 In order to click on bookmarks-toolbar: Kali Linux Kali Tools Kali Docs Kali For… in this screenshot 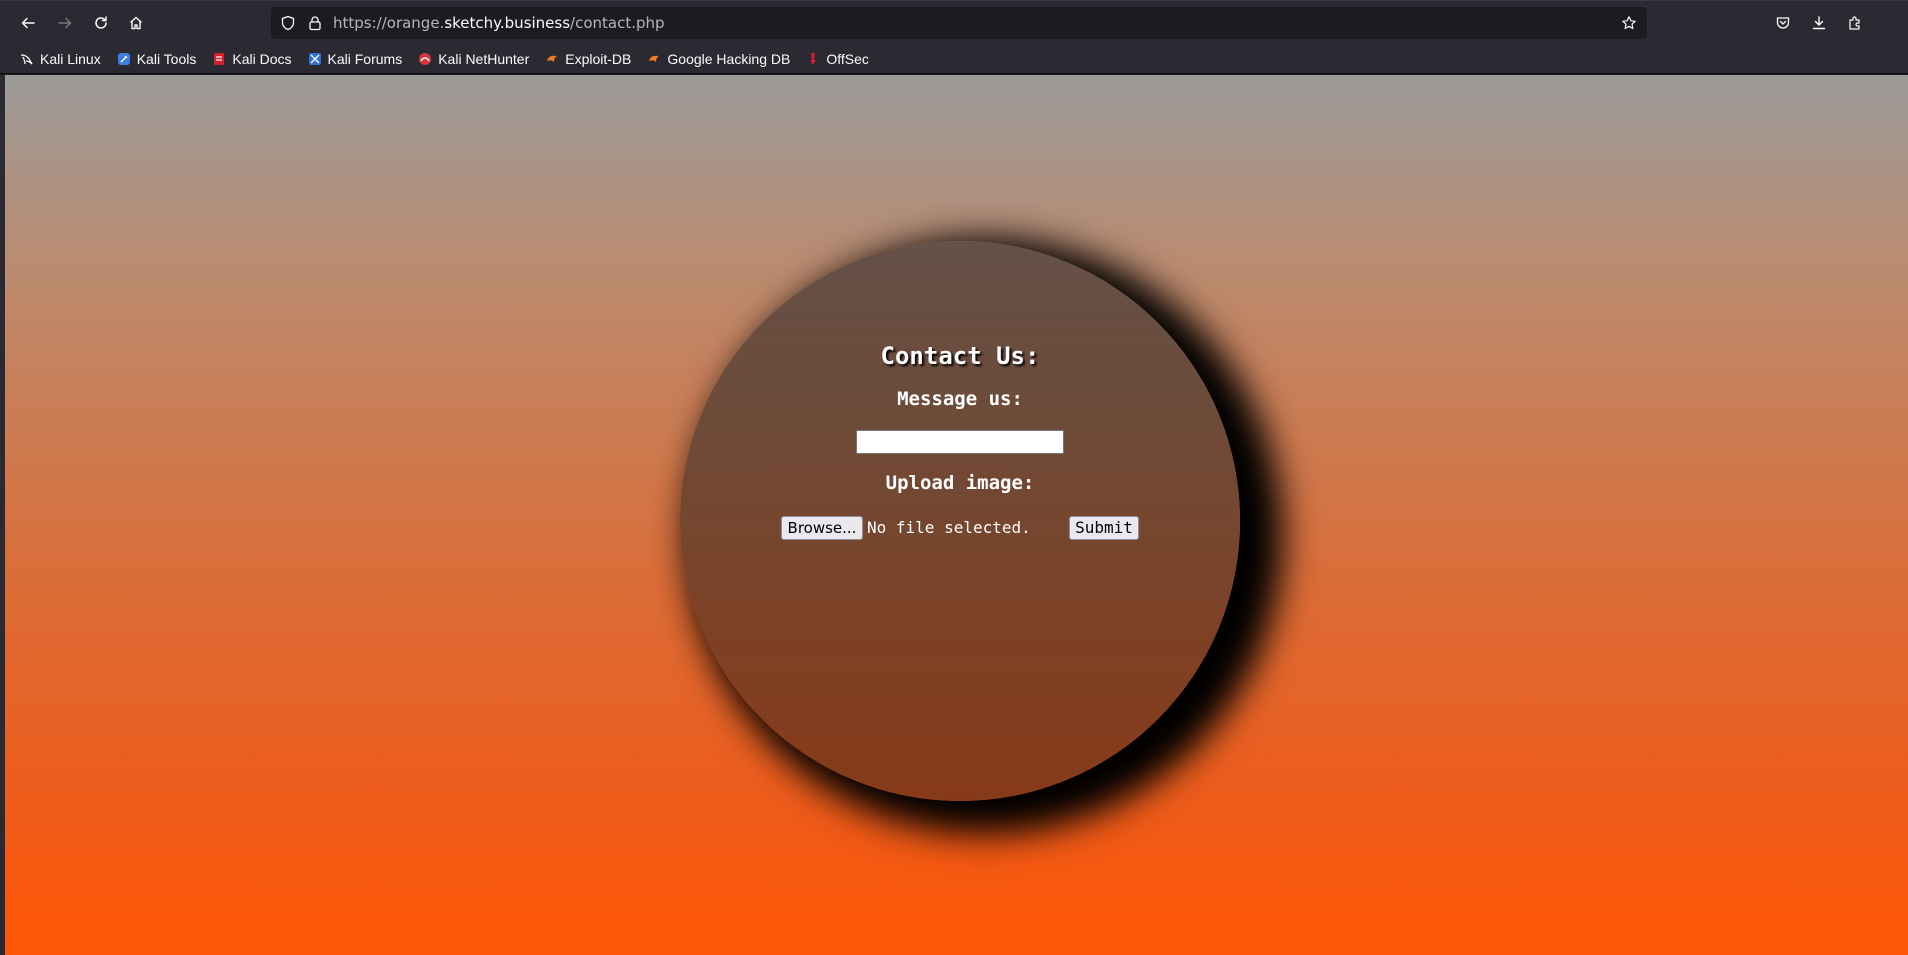, I will do `click(954, 59)`.